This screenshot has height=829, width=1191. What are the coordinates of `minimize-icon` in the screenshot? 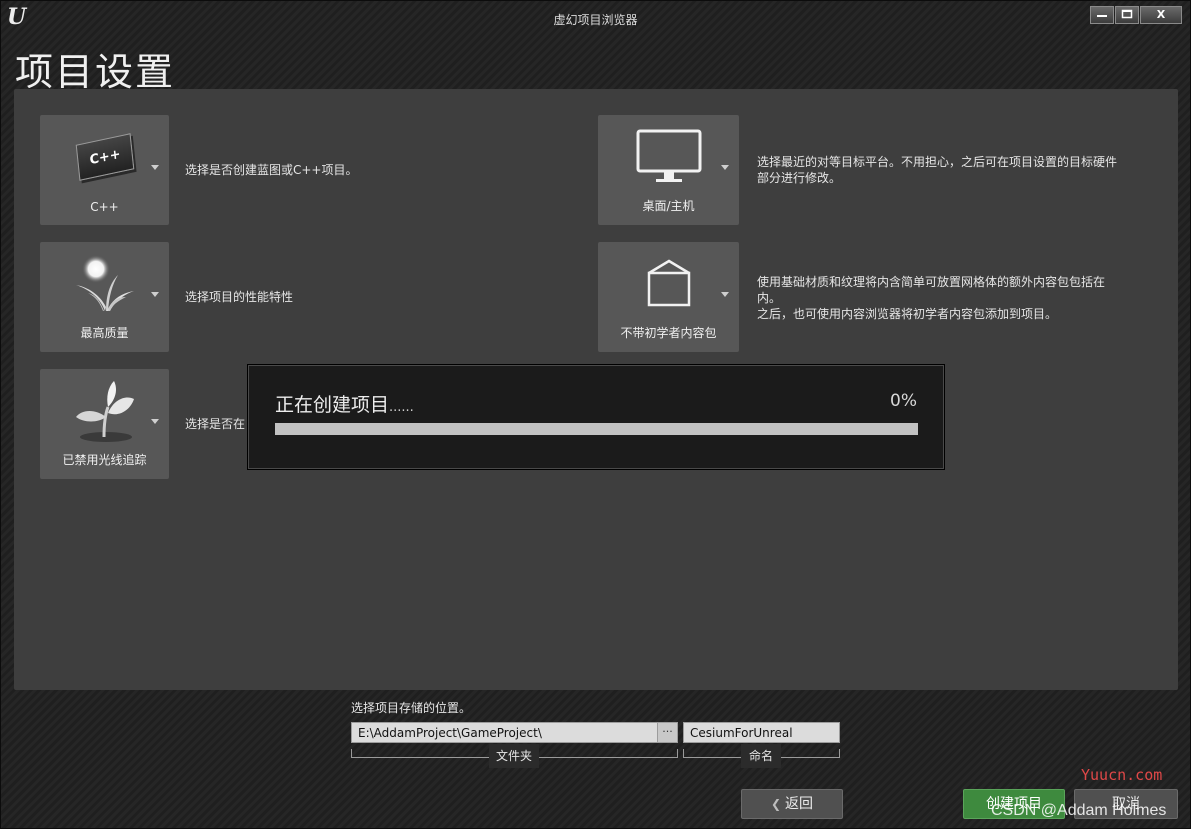 It's located at (1102, 16).